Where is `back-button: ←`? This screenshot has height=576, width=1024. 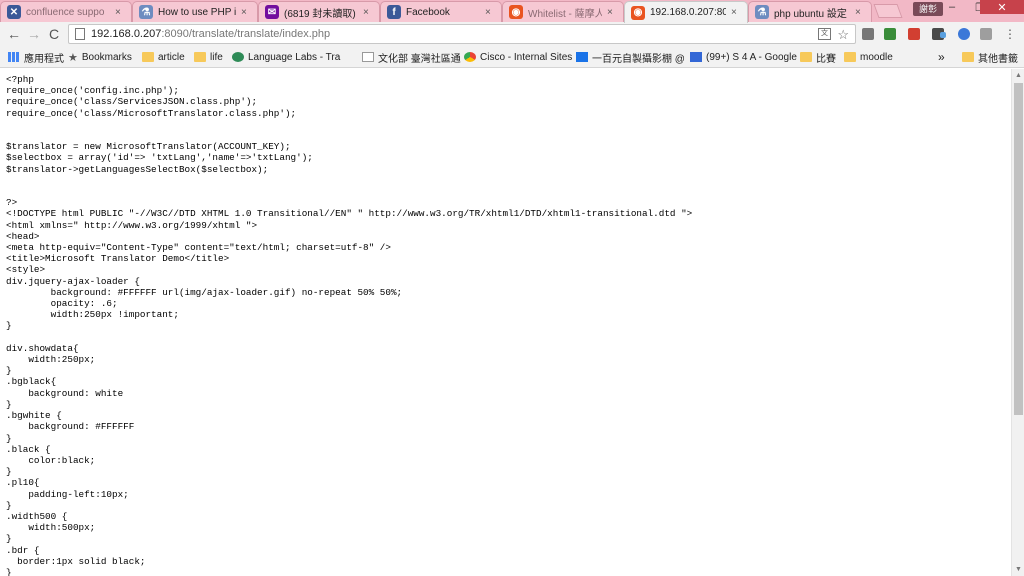
back-button: ← is located at coordinates (14, 34).